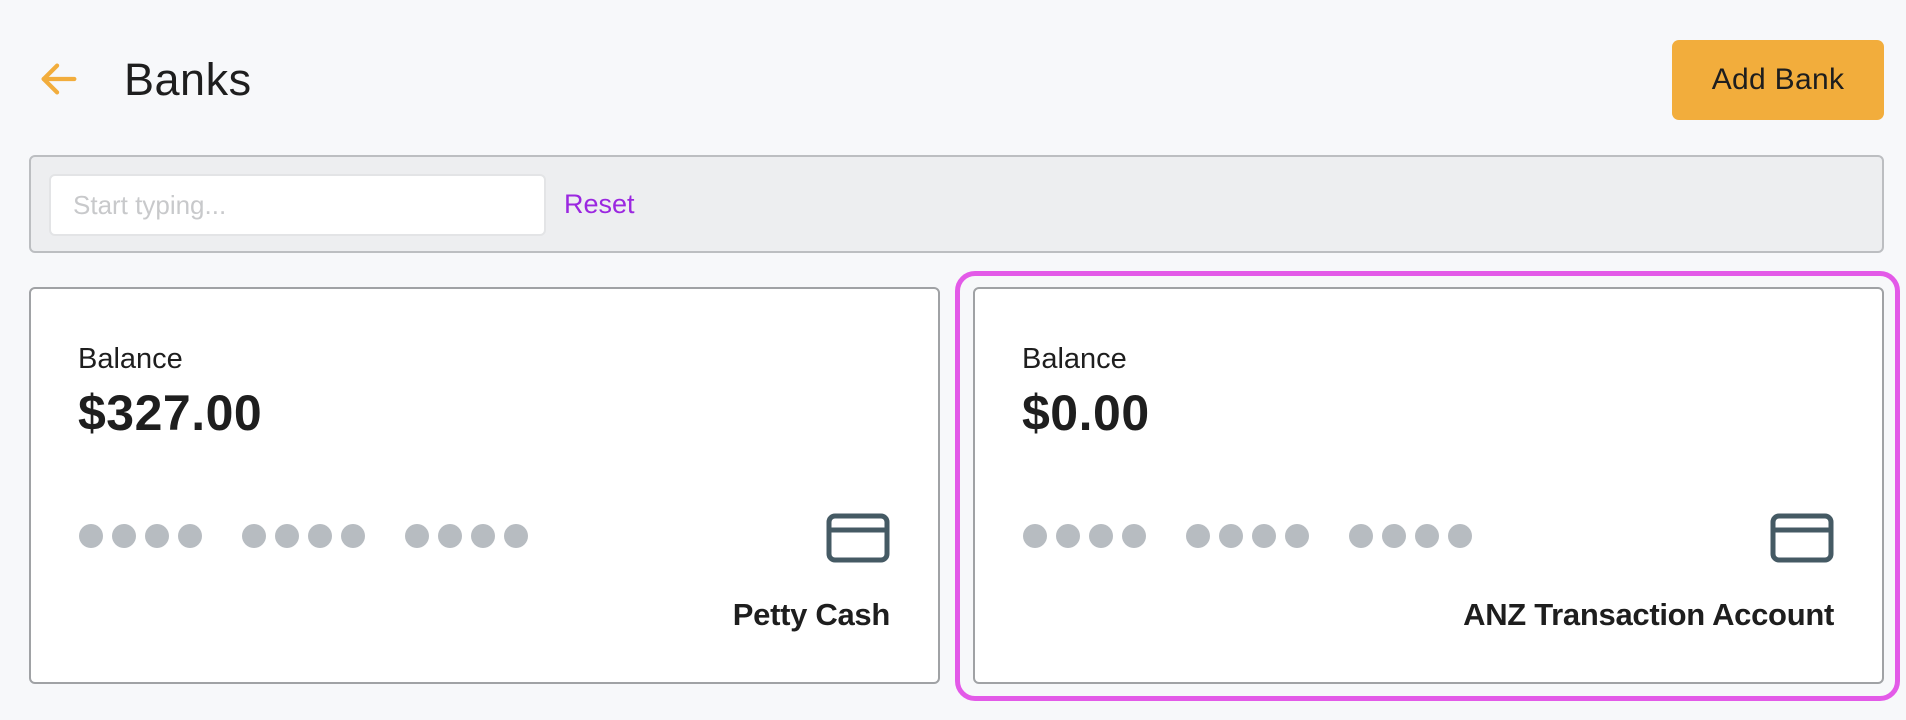 This screenshot has width=1906, height=720. What do you see at coordinates (1086, 413) in the screenshot?
I see `balance-value: $0.00` at bounding box center [1086, 413].